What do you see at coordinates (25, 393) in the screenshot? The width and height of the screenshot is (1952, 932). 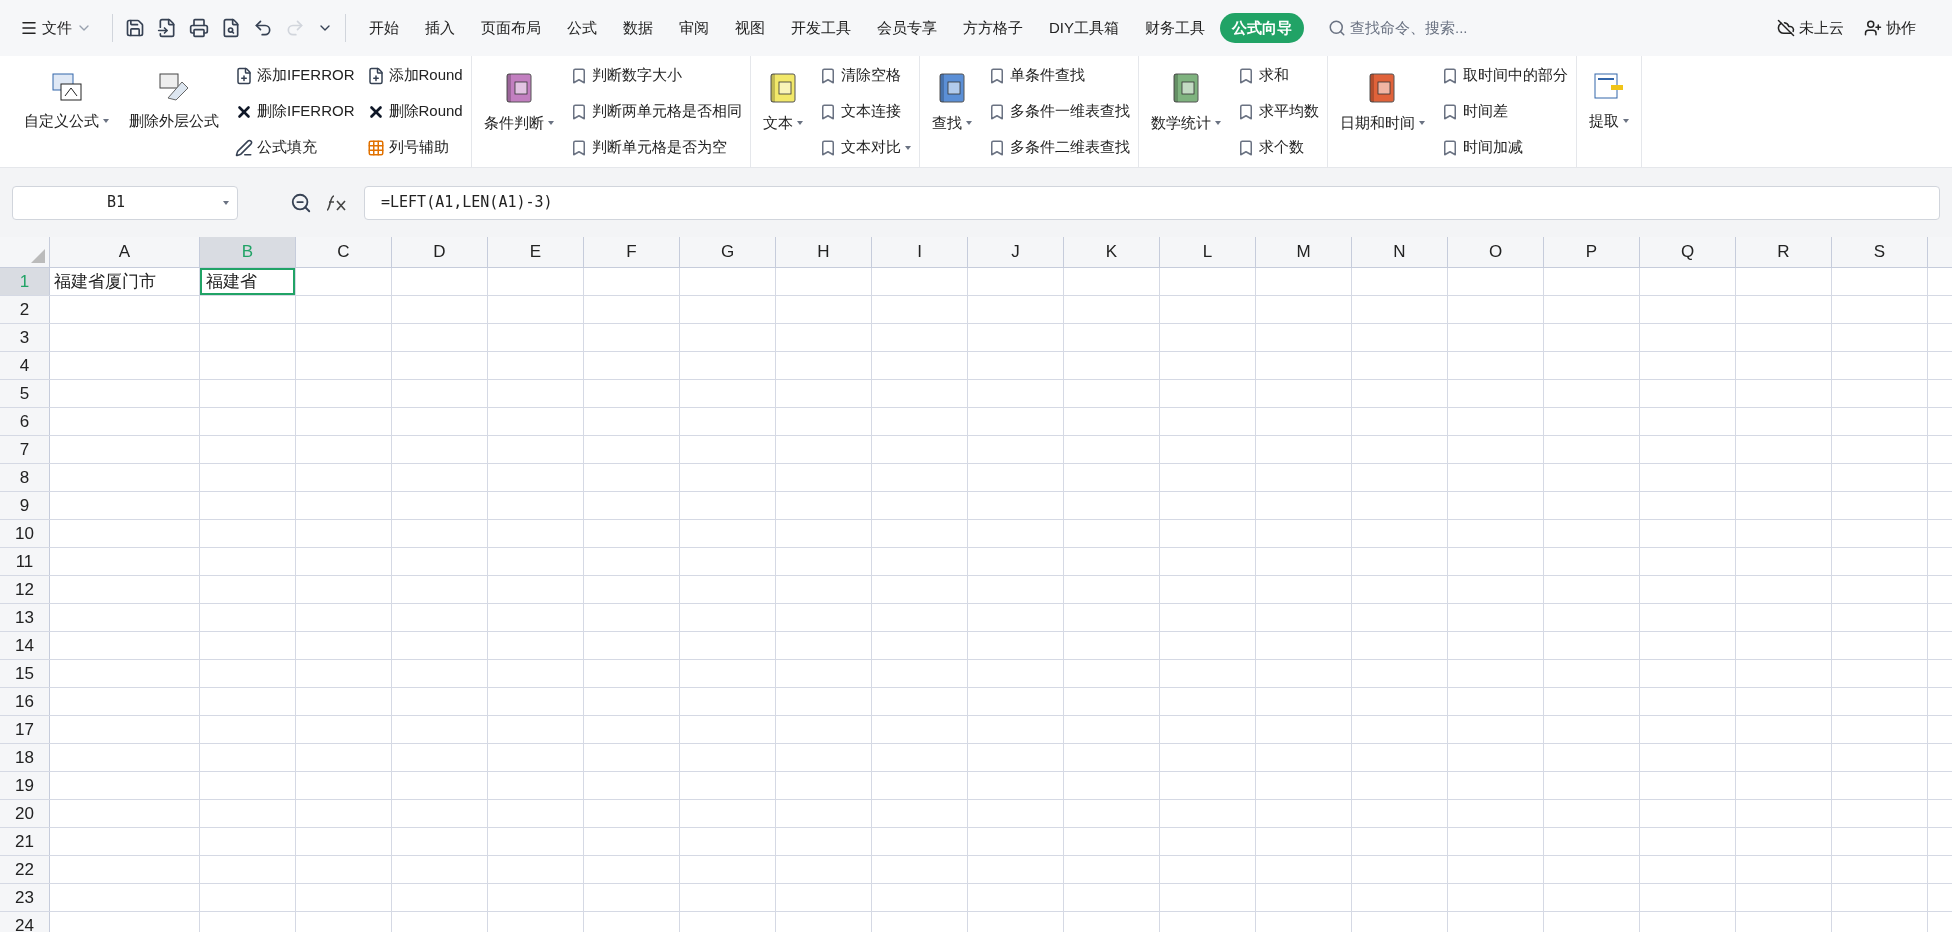 I see `row-header: 5` at bounding box center [25, 393].